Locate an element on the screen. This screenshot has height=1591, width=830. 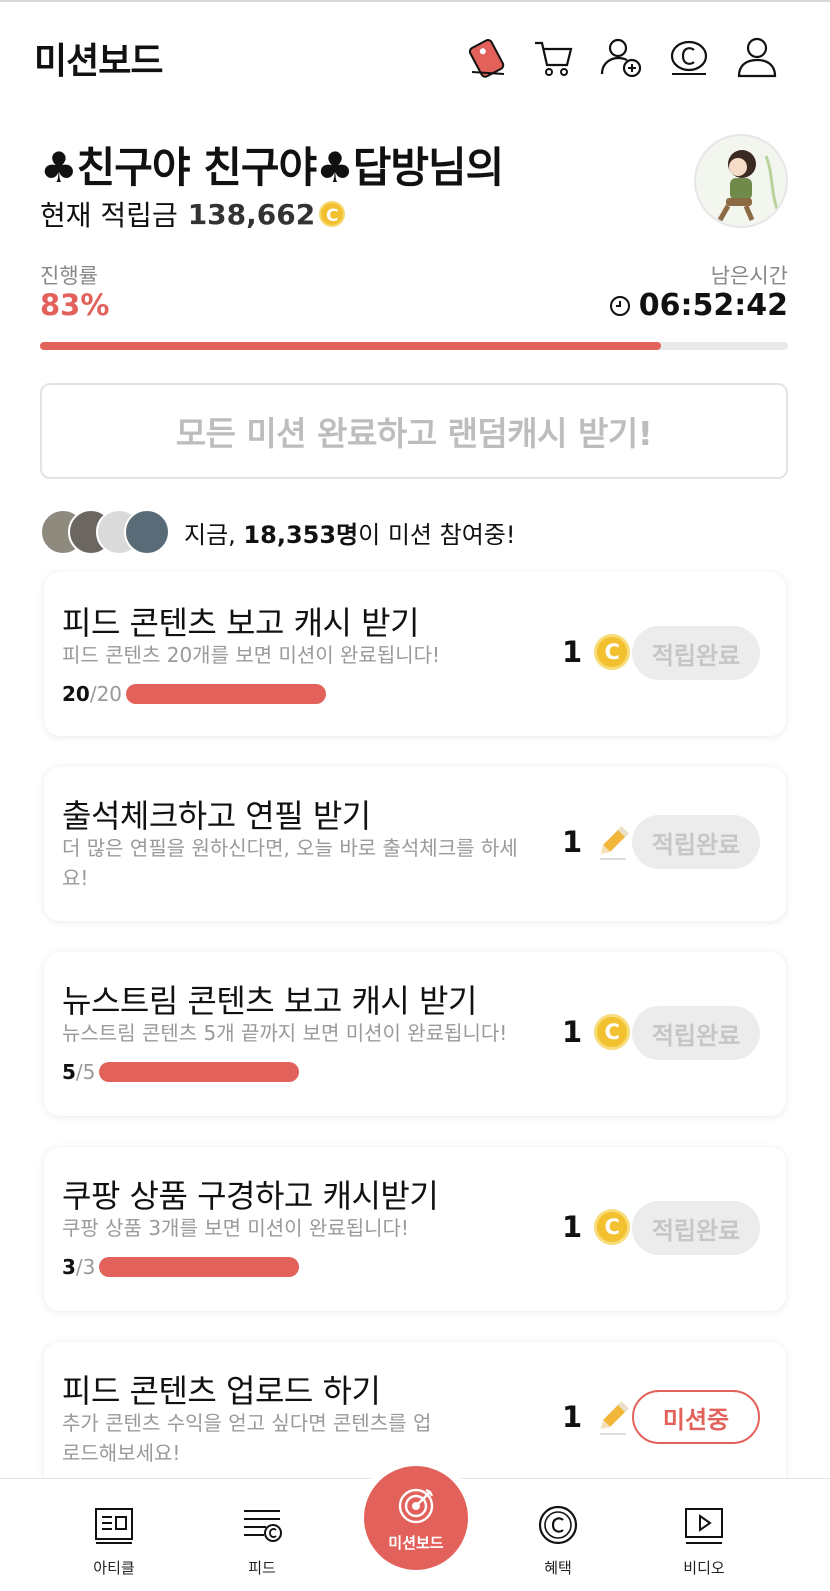
ticket-icon is located at coordinates (487, 57).